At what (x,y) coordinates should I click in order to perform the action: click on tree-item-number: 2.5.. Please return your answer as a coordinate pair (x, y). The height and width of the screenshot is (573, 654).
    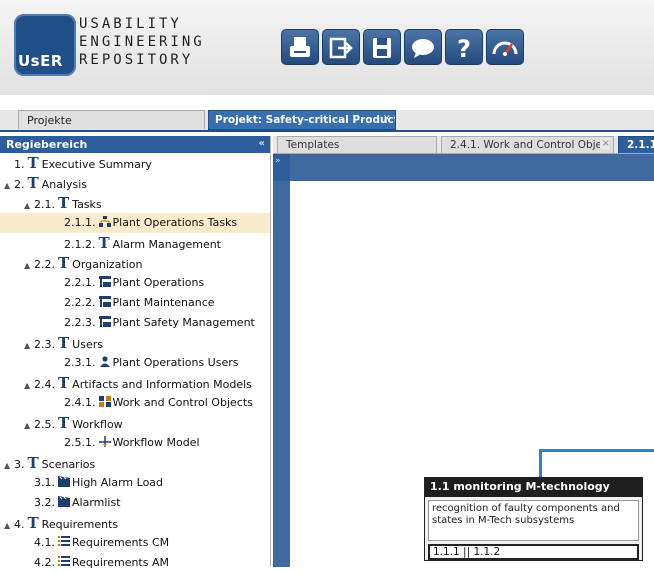
    Looking at the image, I should click on (44, 424).